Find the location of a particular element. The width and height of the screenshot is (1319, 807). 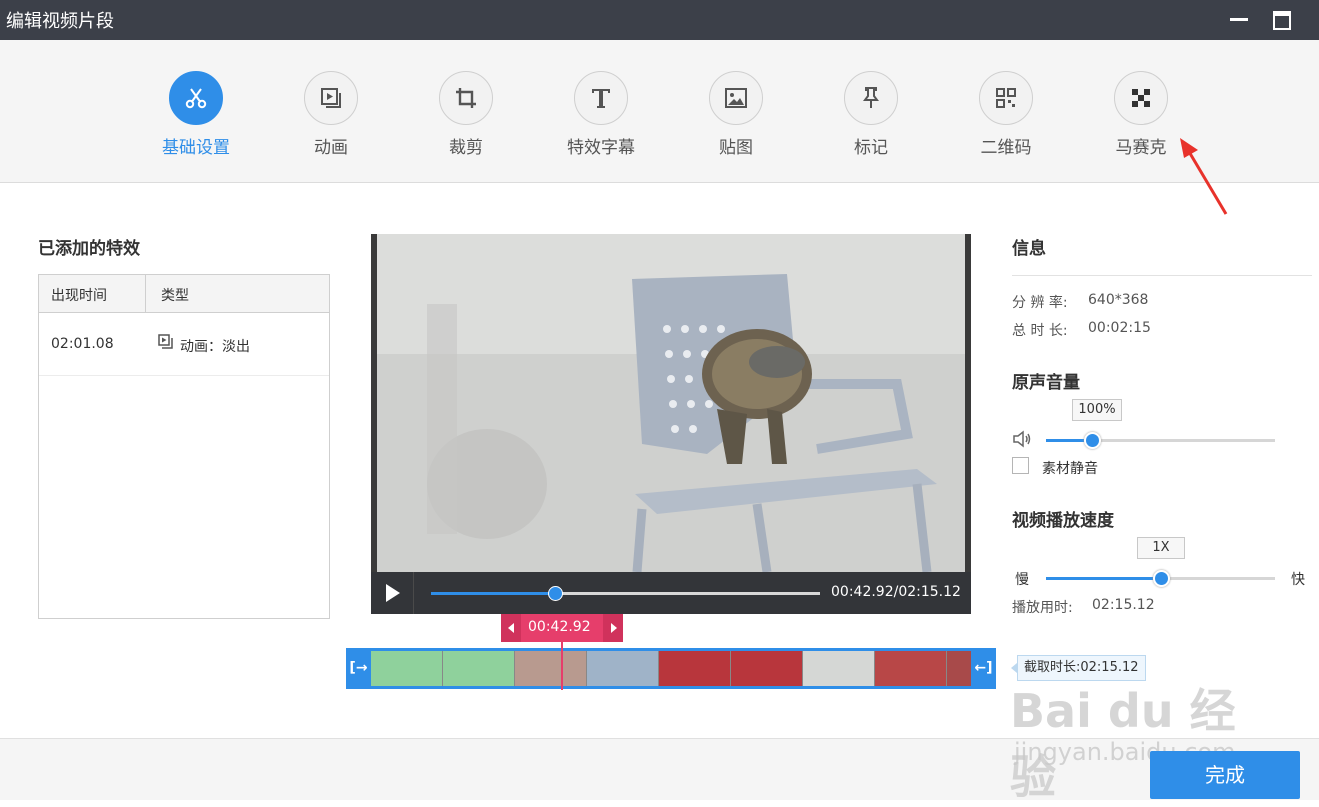

minimize-button is located at coordinates (1240, 19).